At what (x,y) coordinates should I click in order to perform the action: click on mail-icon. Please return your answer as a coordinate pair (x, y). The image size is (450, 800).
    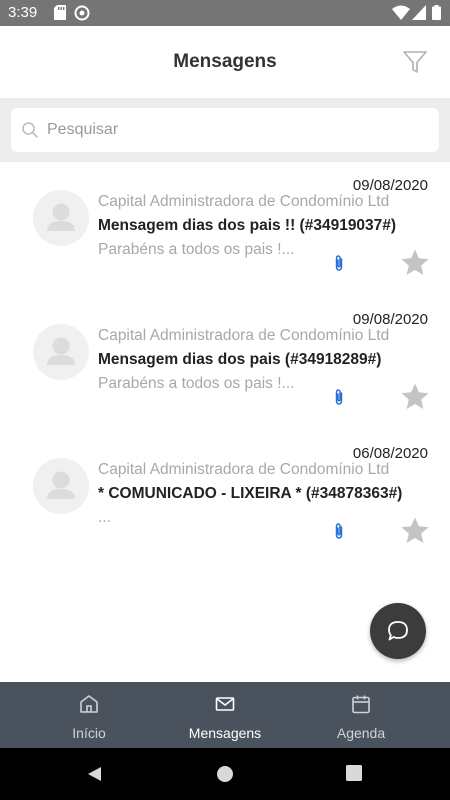
    Looking at the image, I should click on (225, 704).